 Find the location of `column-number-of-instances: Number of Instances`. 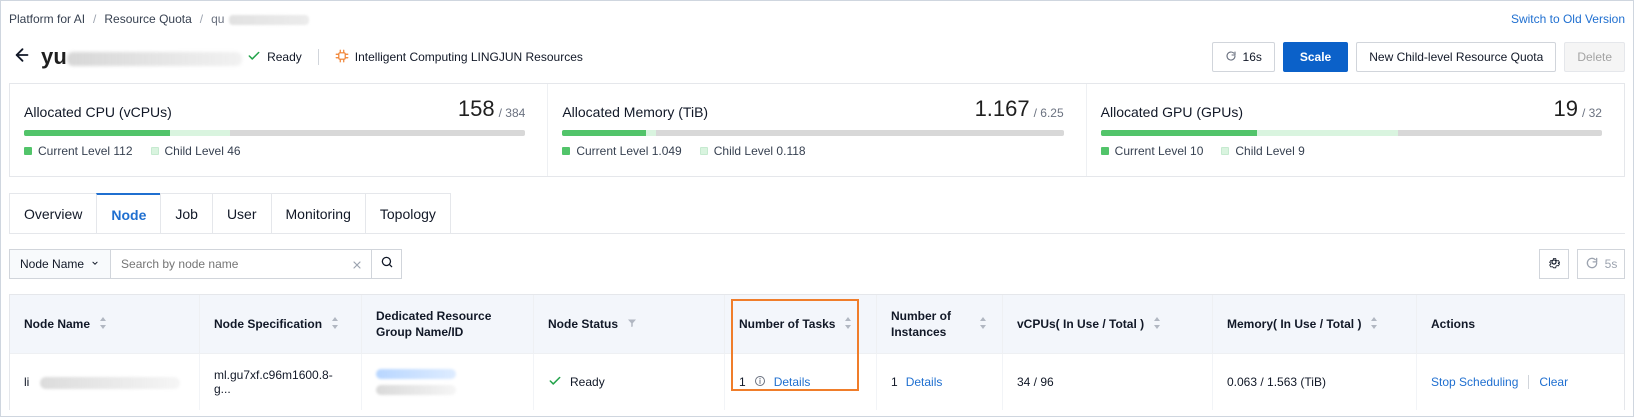

column-number-of-instances: Number of Instances is located at coordinates (940, 324).